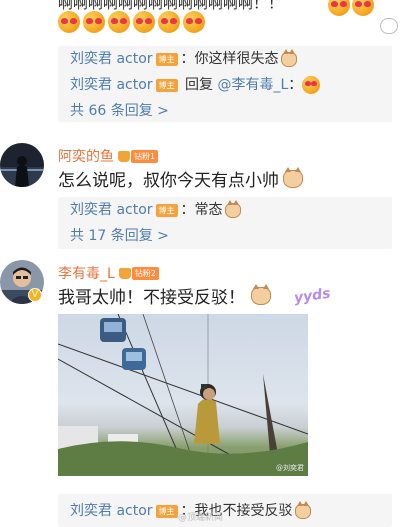 This screenshot has height=527, width=400. Describe the element at coordinates (86, 273) in the screenshot. I see `username-text: 李有毒_L` at that location.